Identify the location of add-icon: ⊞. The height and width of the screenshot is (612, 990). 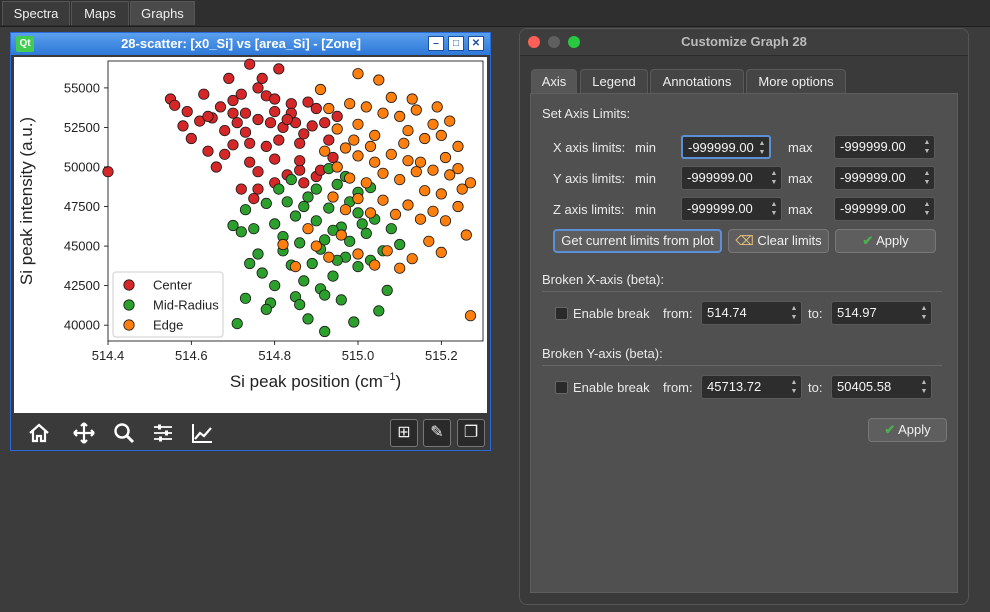
(404, 433).